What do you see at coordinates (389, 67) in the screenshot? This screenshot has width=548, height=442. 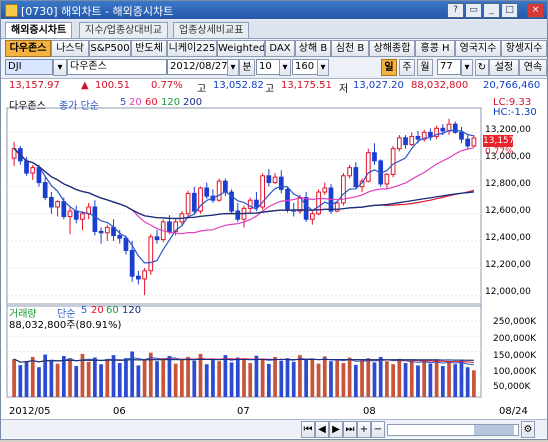 I see `period-day-button: 일` at bounding box center [389, 67].